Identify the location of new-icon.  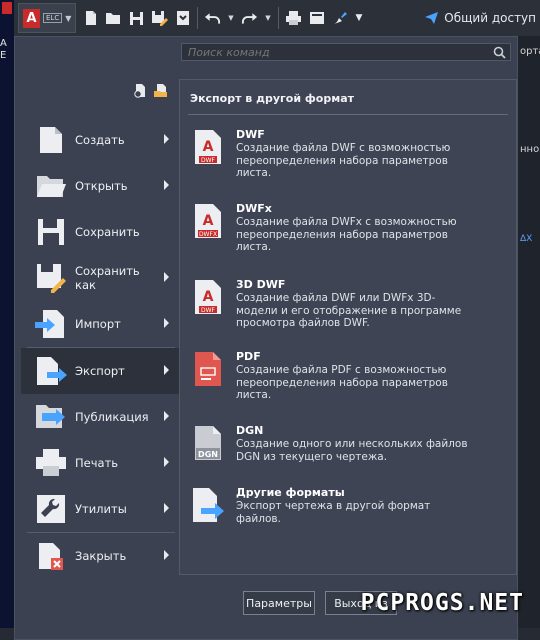
(90, 18).